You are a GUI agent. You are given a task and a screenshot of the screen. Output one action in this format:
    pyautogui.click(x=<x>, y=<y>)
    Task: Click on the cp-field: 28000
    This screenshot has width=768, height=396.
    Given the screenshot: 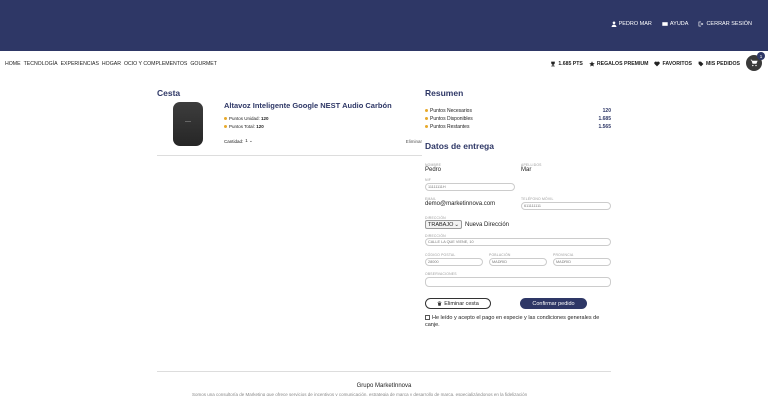 What is the action you would take?
    pyautogui.click(x=454, y=262)
    